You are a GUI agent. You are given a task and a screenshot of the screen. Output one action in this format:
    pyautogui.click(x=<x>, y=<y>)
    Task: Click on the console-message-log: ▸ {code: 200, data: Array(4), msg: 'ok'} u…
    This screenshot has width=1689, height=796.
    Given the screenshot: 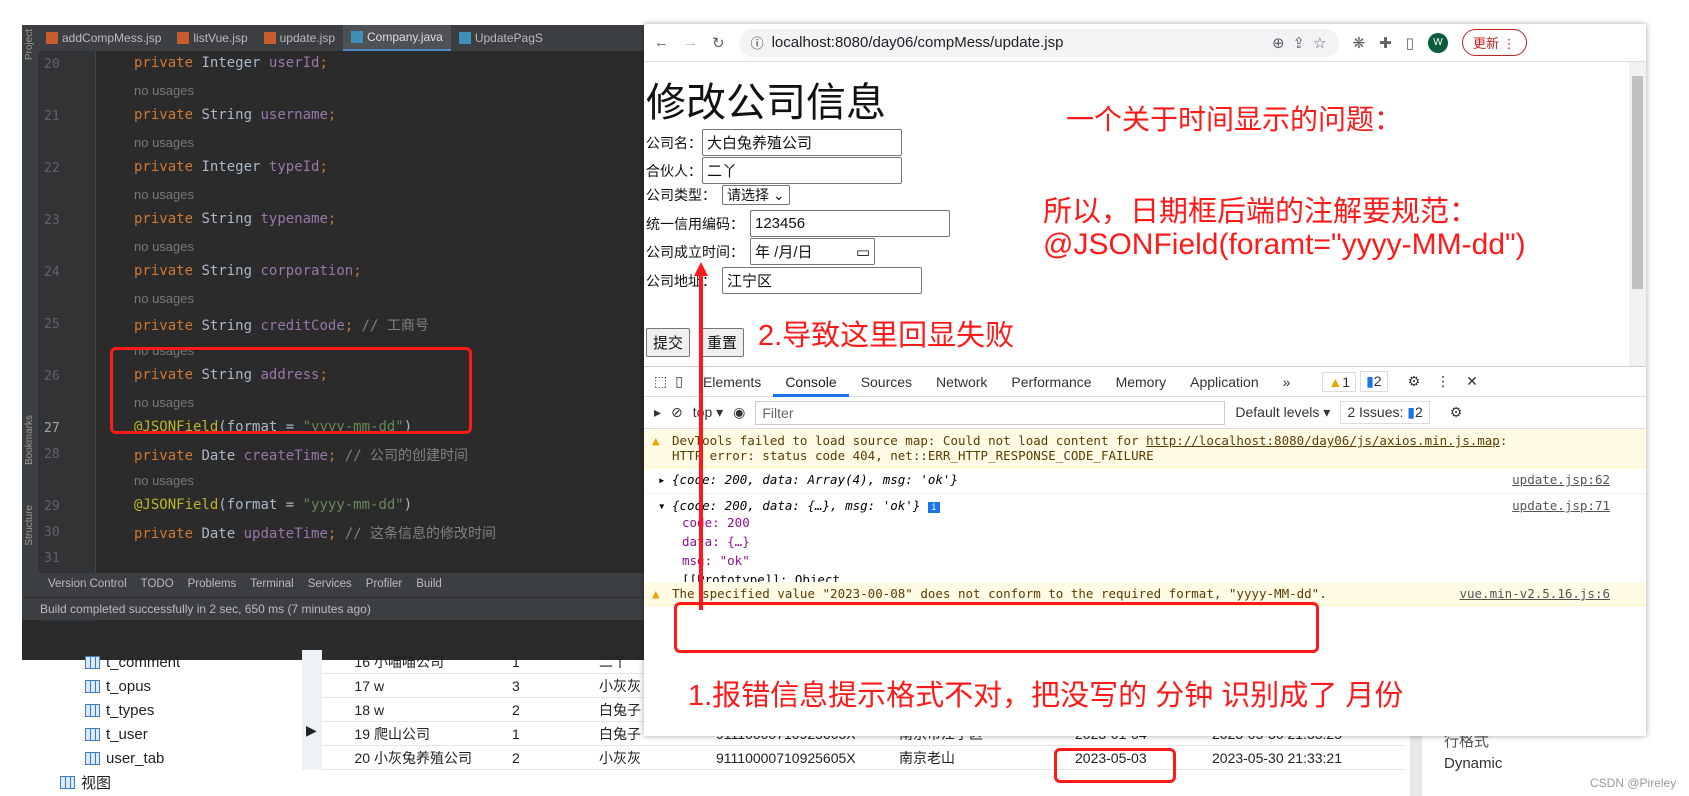 What is the action you would take?
    pyautogui.click(x=1145, y=481)
    